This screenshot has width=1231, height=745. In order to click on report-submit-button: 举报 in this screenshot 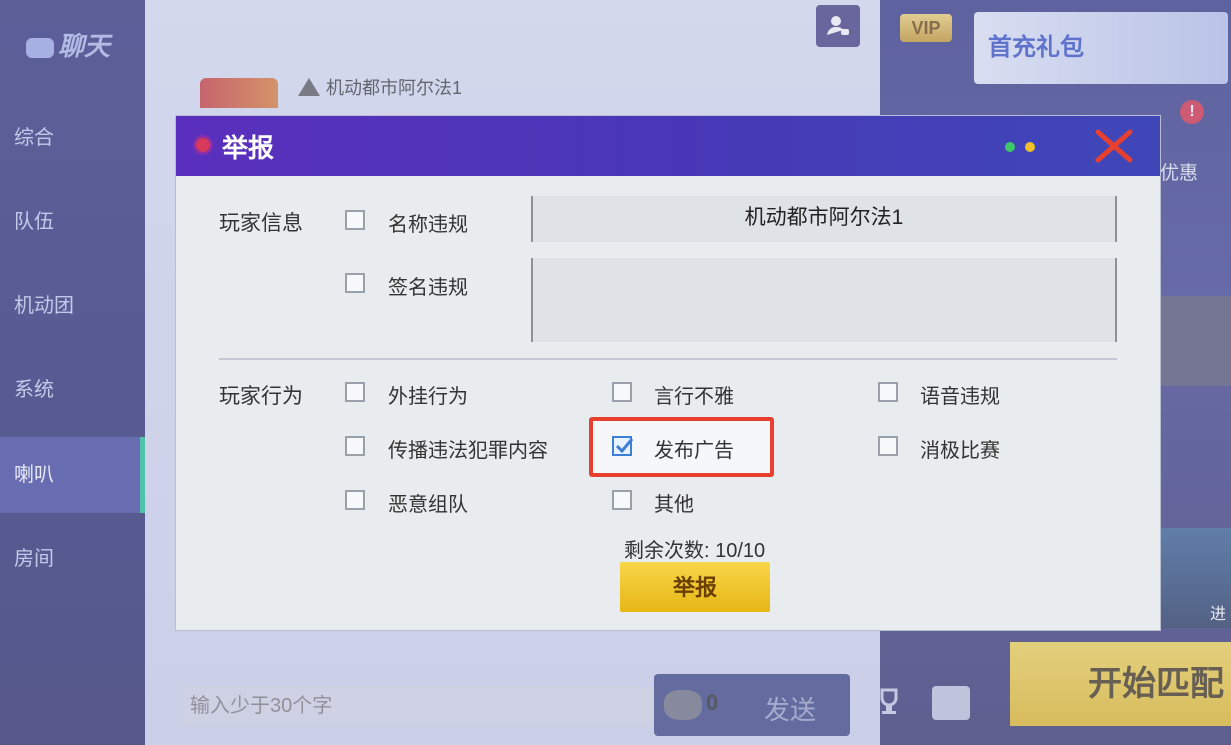, I will do `click(695, 587)`.